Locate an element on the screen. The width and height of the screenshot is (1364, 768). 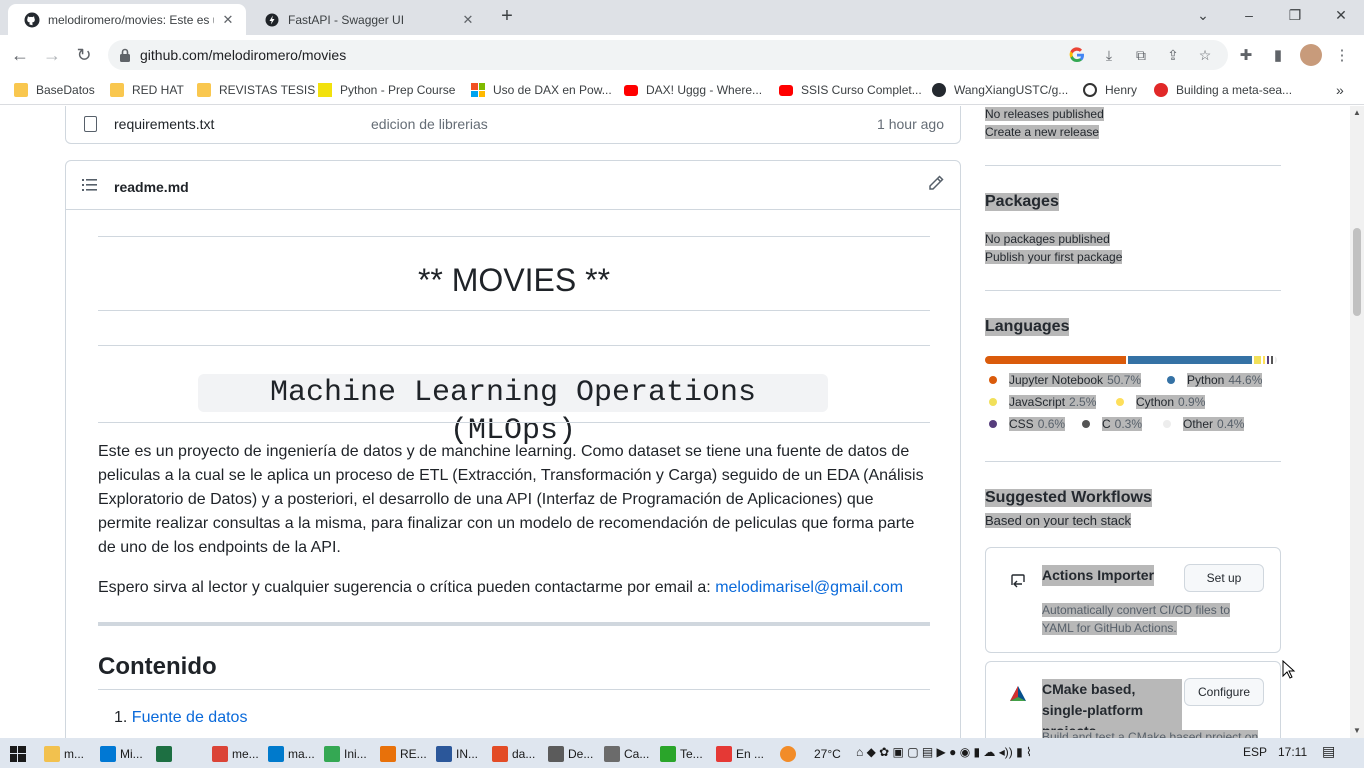
thick-divider is located at coordinates (514, 624).